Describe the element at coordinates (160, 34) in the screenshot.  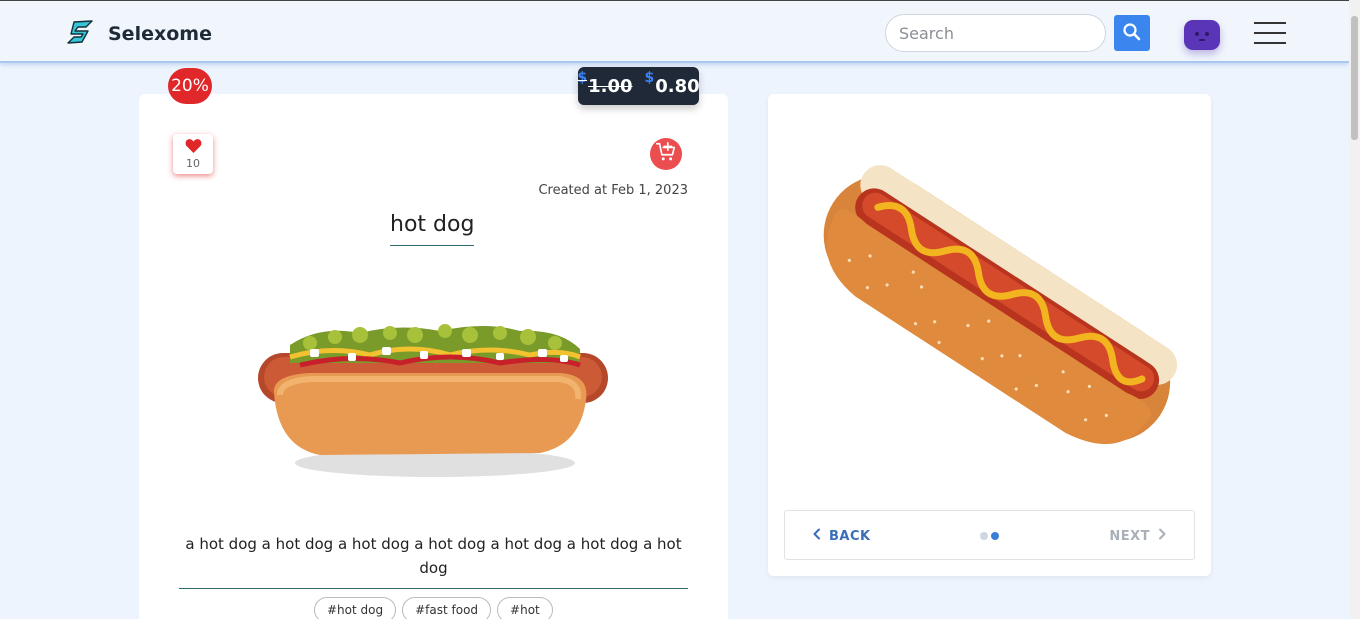
I see `brand-name: Selexome` at that location.